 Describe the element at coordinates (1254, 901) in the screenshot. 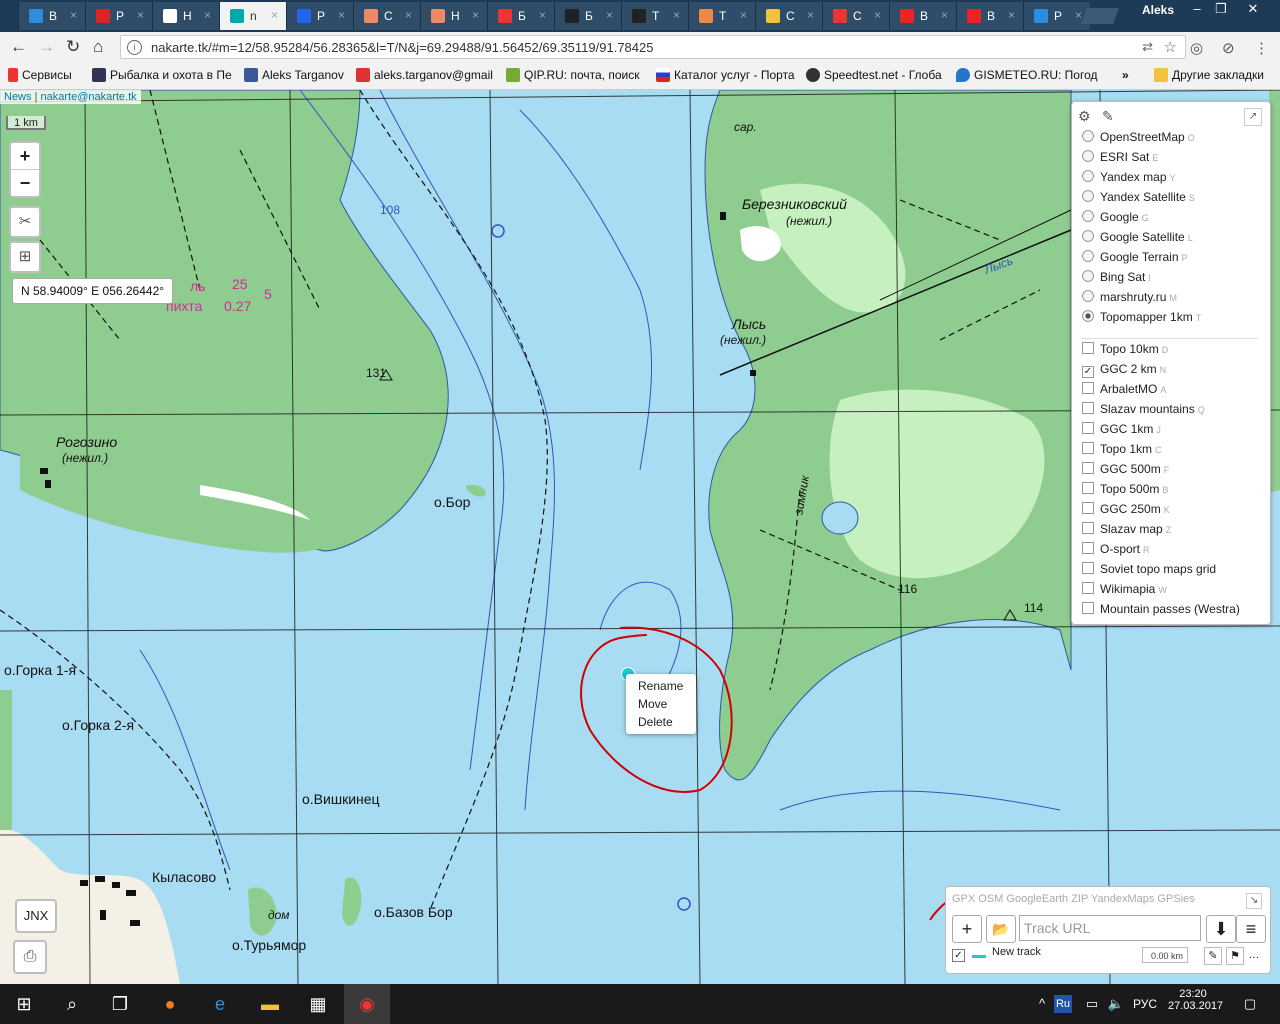

I see `expand-tracks-icon: ↘` at that location.